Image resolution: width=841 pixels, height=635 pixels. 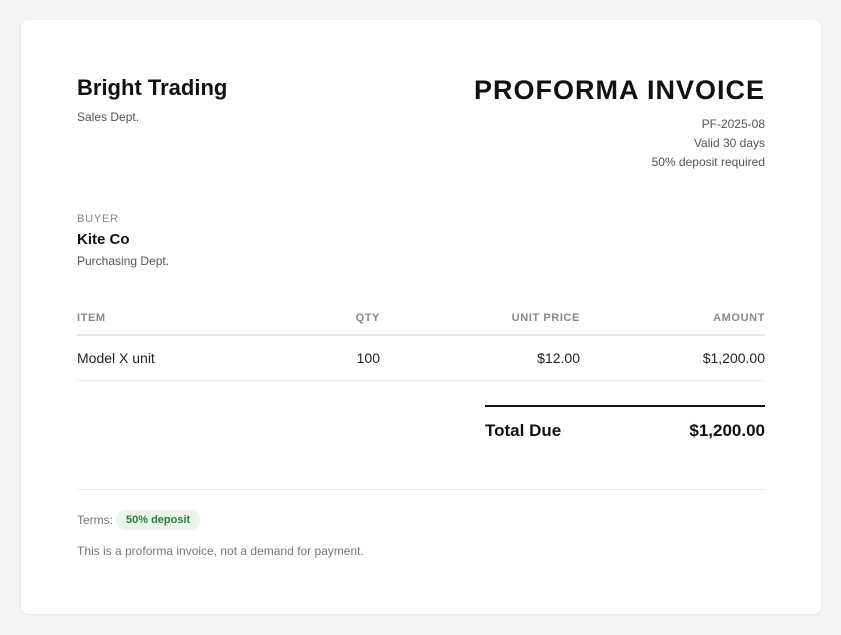 What do you see at coordinates (733, 358) in the screenshot?
I see `row-amount: $1,200.00` at bounding box center [733, 358].